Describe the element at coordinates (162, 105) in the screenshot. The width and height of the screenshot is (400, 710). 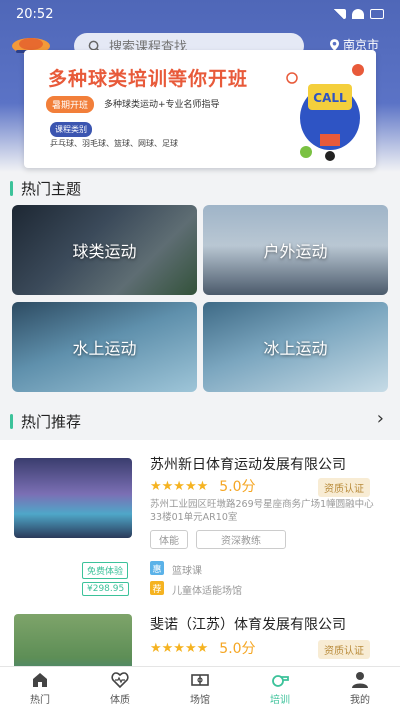
I see `banner-subtitle: 多种球类运动+专业名师指导` at that location.